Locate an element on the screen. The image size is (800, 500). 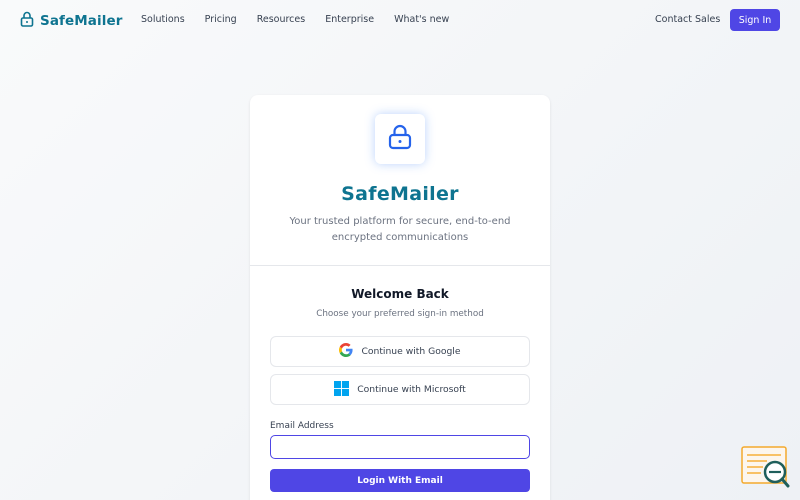
feedback-widget is located at coordinates (766, 467).